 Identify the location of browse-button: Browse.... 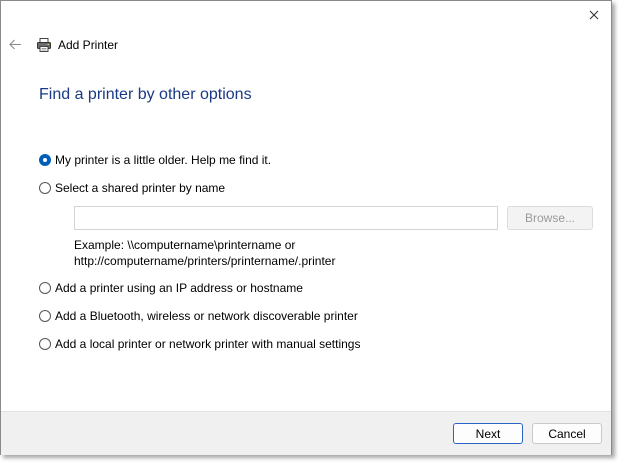
(550, 218).